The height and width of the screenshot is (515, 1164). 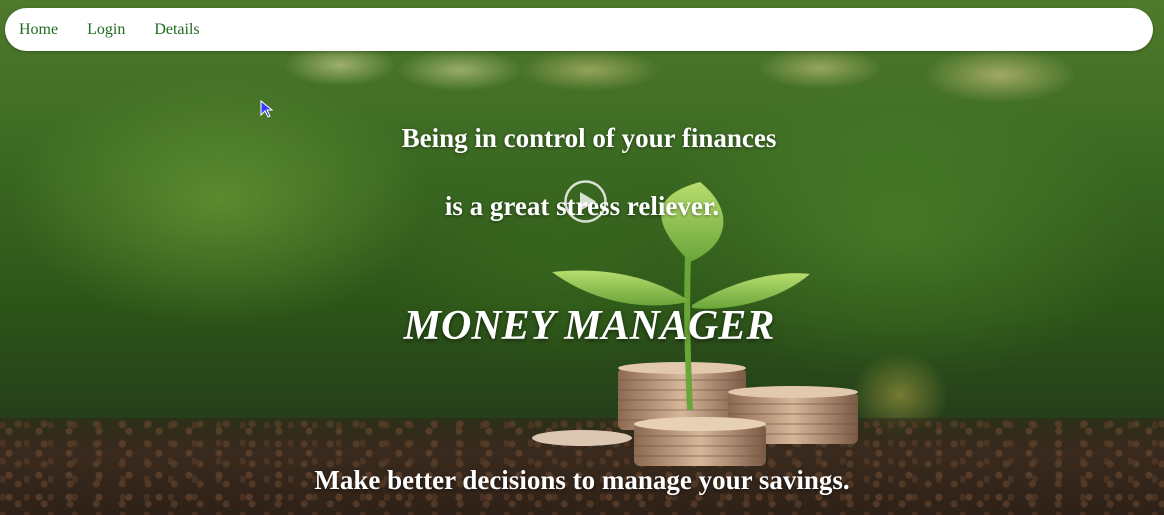 I want to click on play-circle-icon, so click(x=585, y=201).